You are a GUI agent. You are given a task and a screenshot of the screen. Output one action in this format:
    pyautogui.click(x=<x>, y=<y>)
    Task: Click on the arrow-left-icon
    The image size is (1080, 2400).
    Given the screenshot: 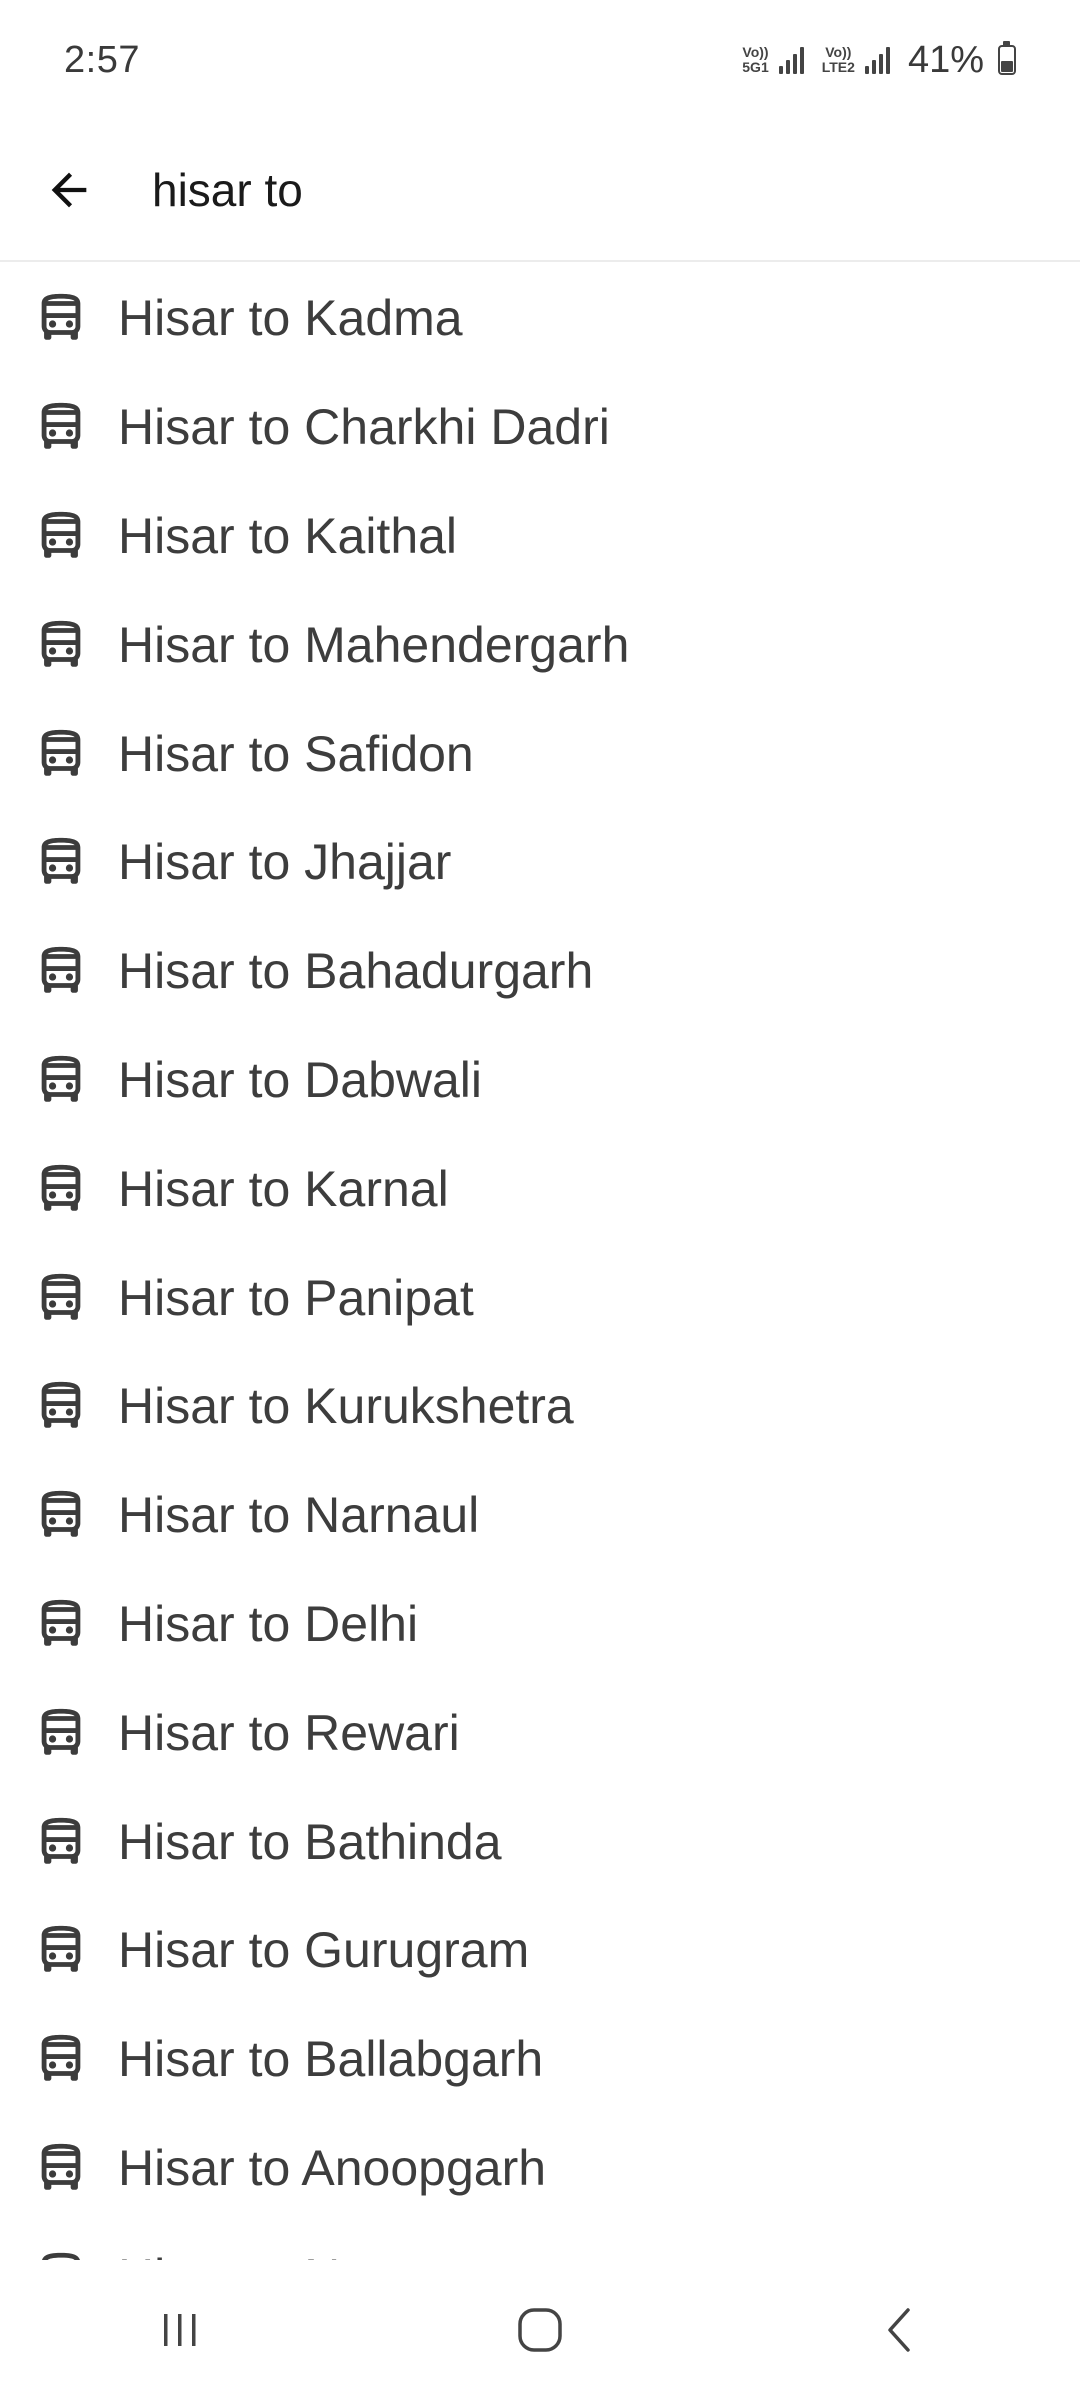 What is the action you would take?
    pyautogui.click(x=69, y=190)
    